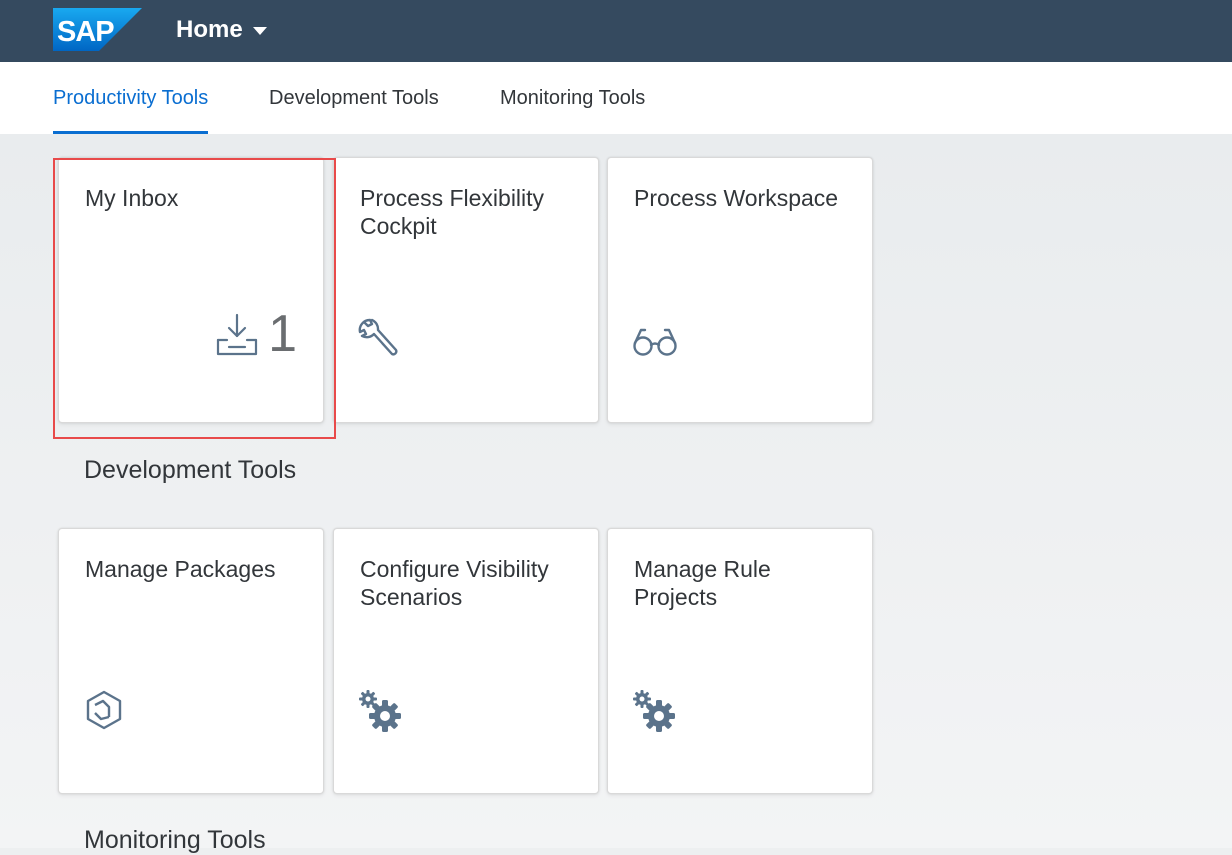 The width and height of the screenshot is (1232, 855). I want to click on tile-configure-visibility-scenarios: Configure Visibility Scenarios, so click(466, 661).